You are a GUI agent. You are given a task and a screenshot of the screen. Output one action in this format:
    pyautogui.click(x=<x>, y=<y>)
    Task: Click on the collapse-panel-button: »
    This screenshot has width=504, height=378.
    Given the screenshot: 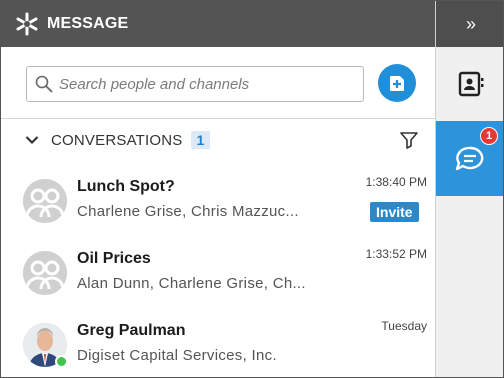 What is the action you would take?
    pyautogui.click(x=469, y=24)
    